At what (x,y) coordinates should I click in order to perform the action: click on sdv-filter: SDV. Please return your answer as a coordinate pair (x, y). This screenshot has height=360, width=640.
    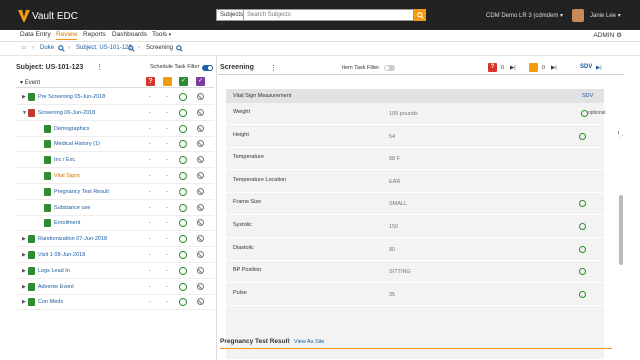
    Looking at the image, I should click on (586, 67).